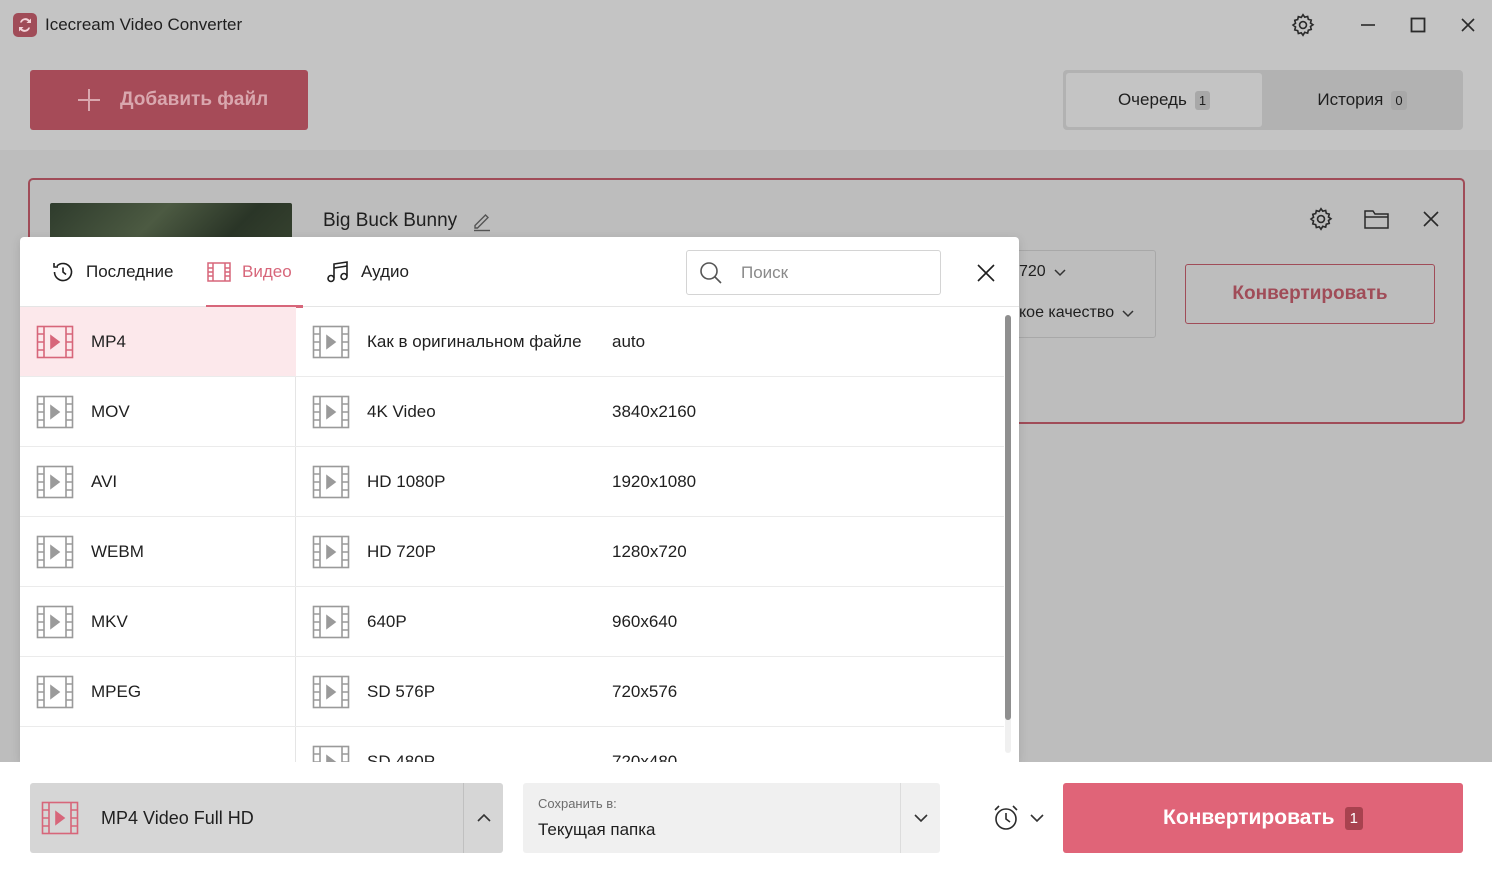 The width and height of the screenshot is (1492, 872). I want to click on add-file-label: Добавить файл, so click(194, 99).